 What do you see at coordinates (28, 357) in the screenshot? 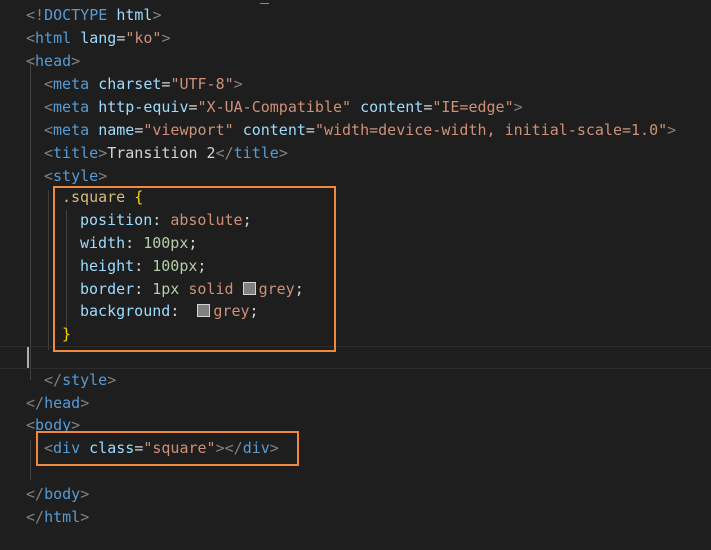
I see `text-cursor` at bounding box center [28, 357].